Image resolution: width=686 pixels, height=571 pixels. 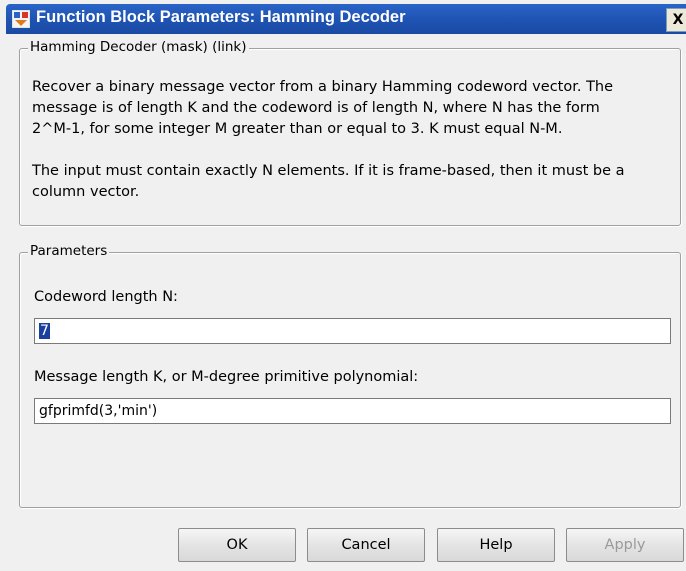 I want to click on codeword-length-label: Codeword length N:, so click(x=106, y=297).